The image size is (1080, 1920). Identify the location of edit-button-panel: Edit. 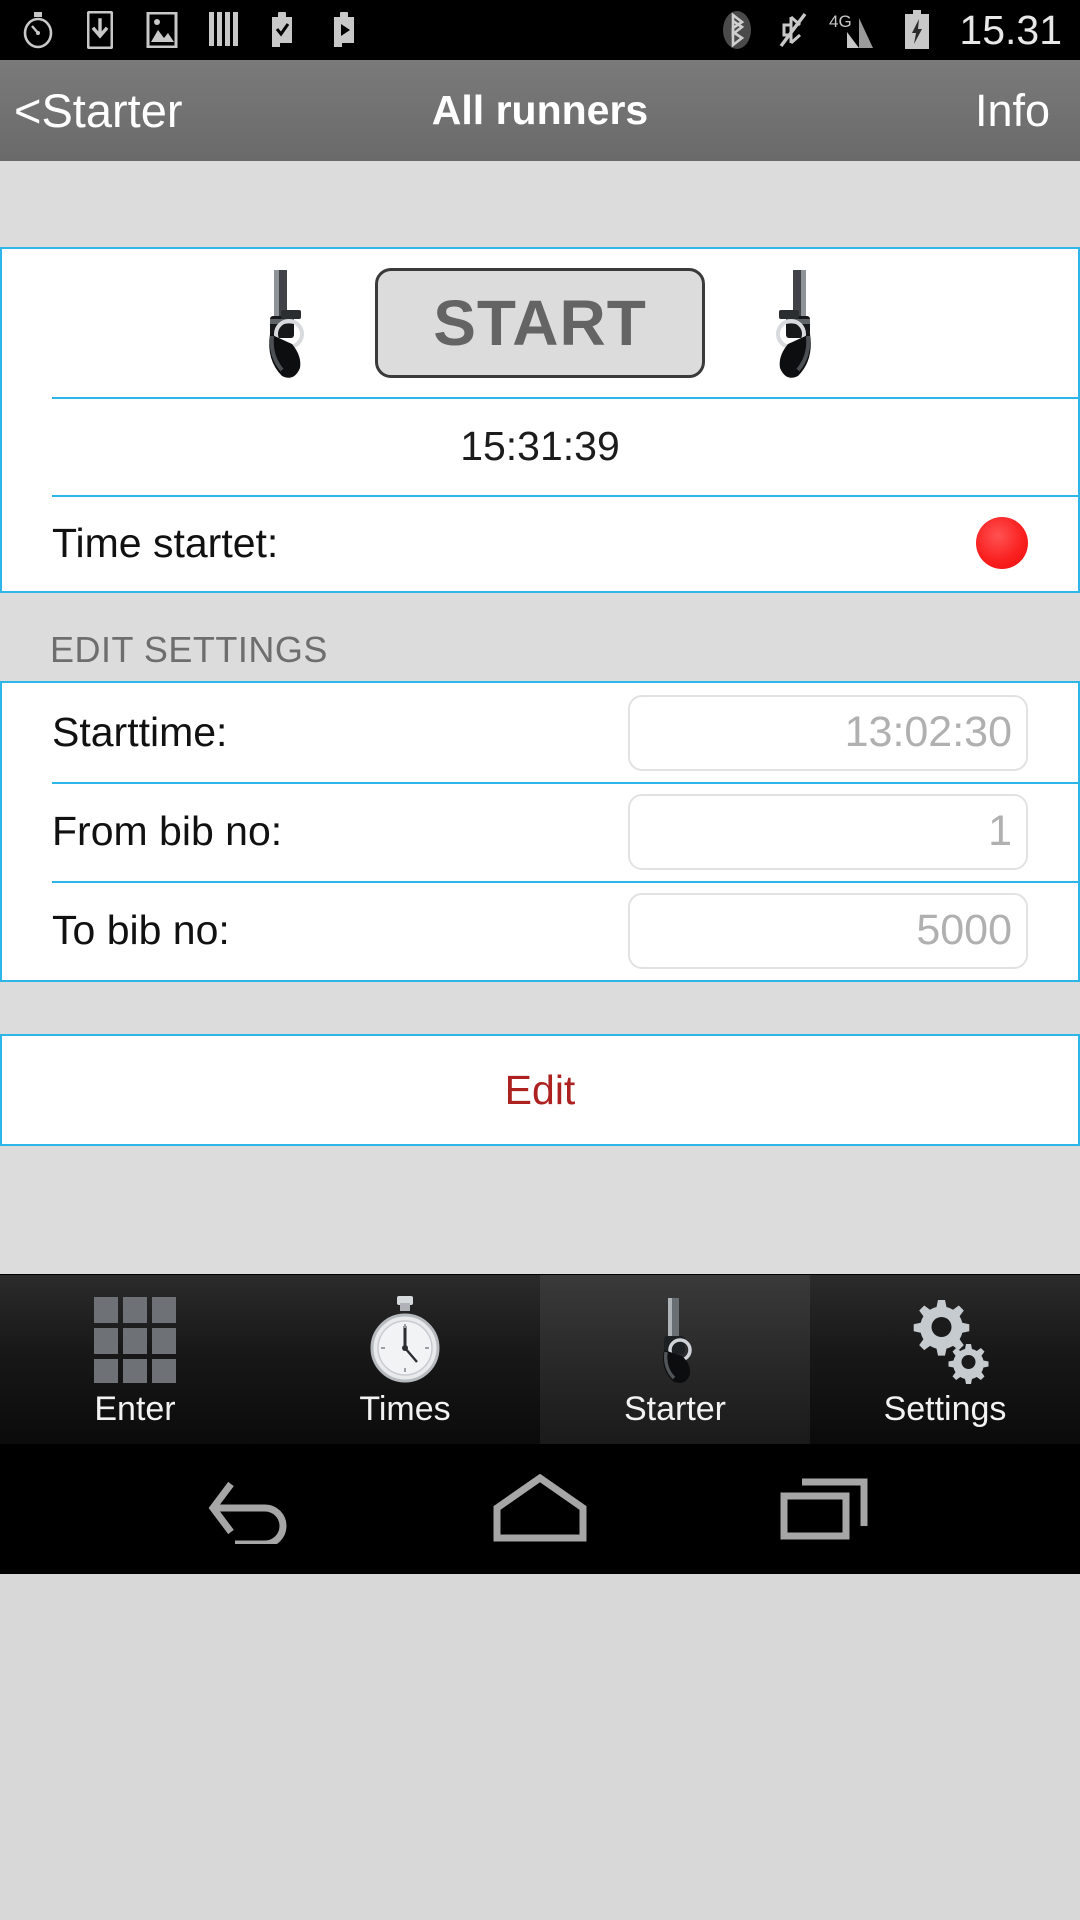
(540, 1090).